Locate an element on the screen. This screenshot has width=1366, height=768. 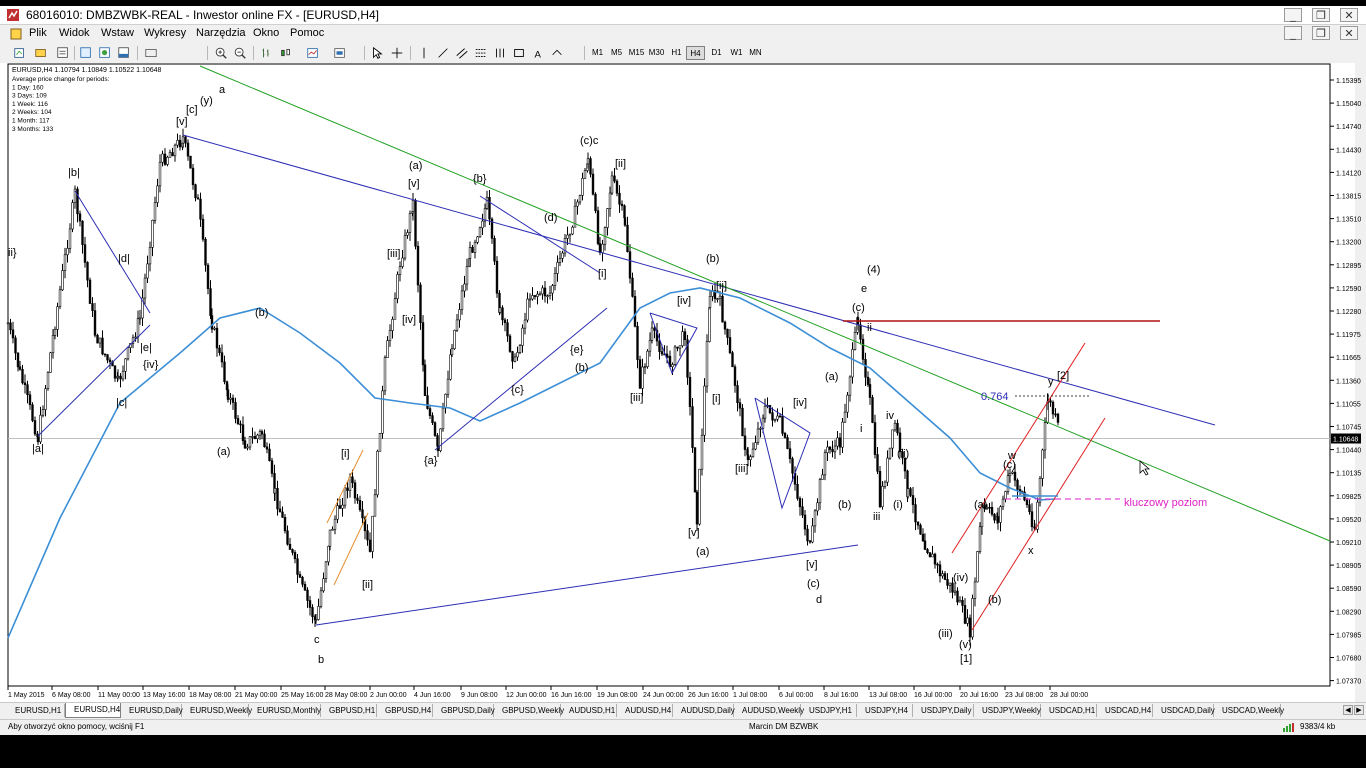
indicators-icon is located at coordinates (313, 53).